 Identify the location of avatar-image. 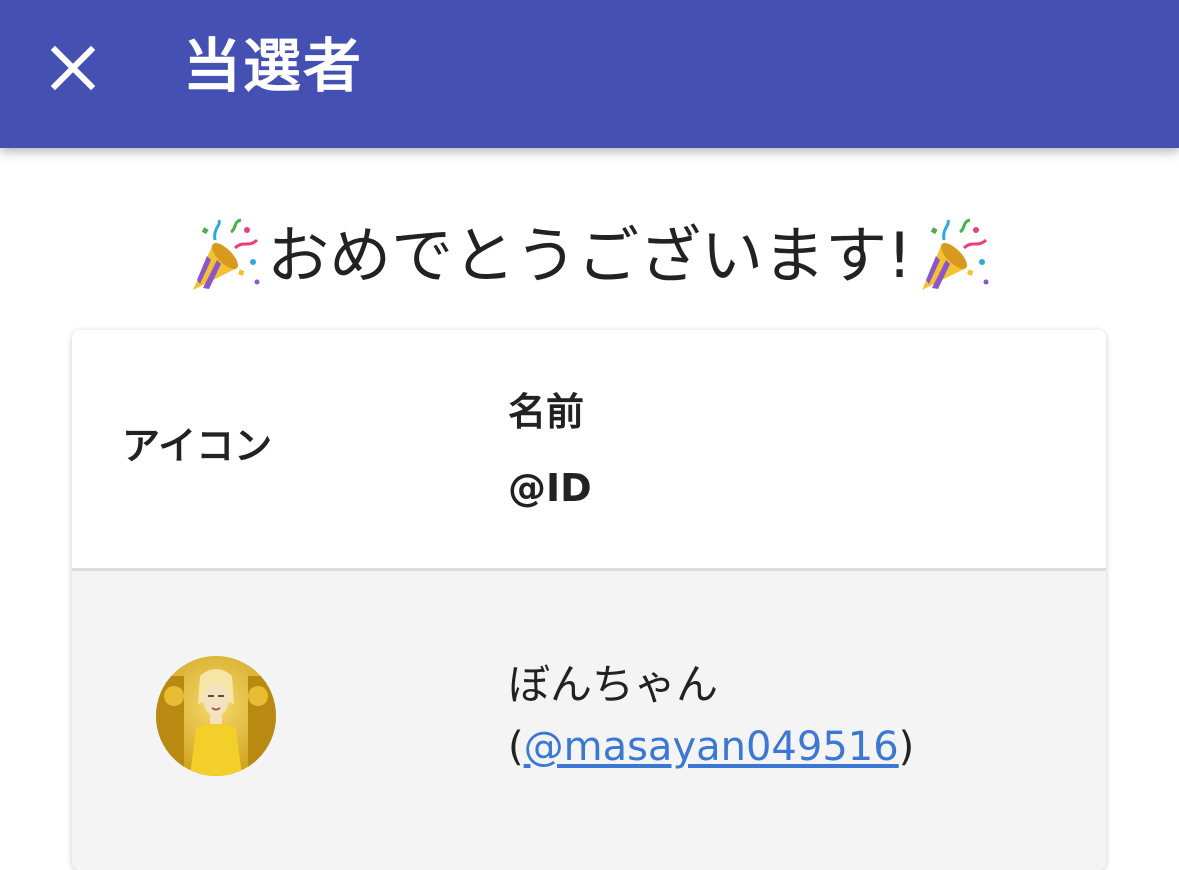
(216, 716).